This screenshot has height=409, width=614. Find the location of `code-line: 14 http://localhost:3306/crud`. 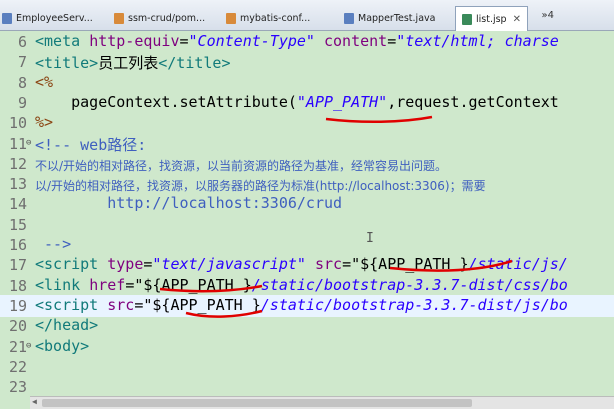

code-line: 14 http://localhost:3306/crud is located at coordinates (307, 204).